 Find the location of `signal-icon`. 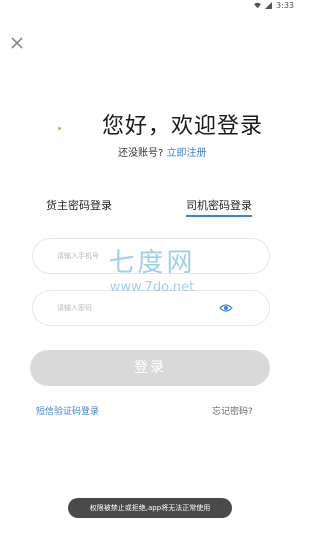

signal-icon is located at coordinates (269, 5).